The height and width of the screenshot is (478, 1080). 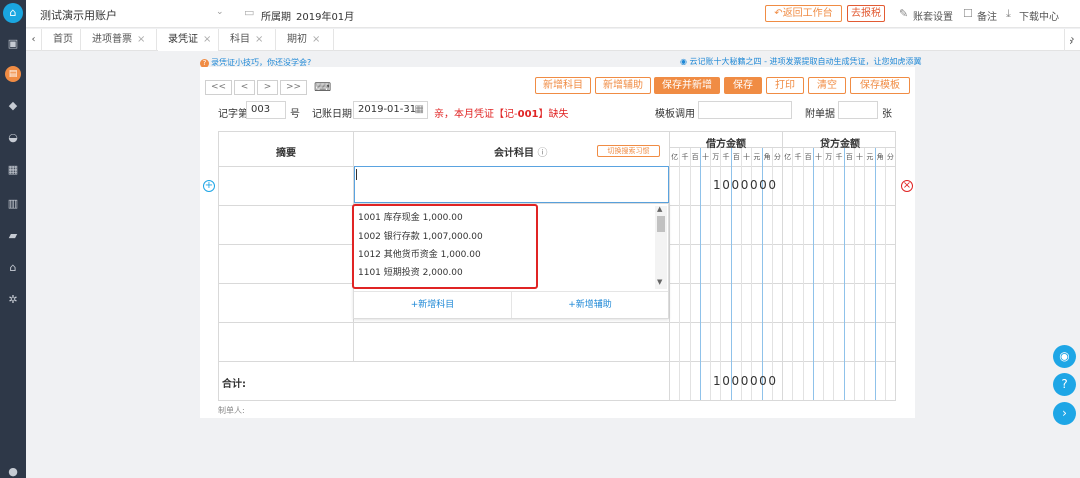 I want to click on play-icon: ◉, so click(x=685, y=61).